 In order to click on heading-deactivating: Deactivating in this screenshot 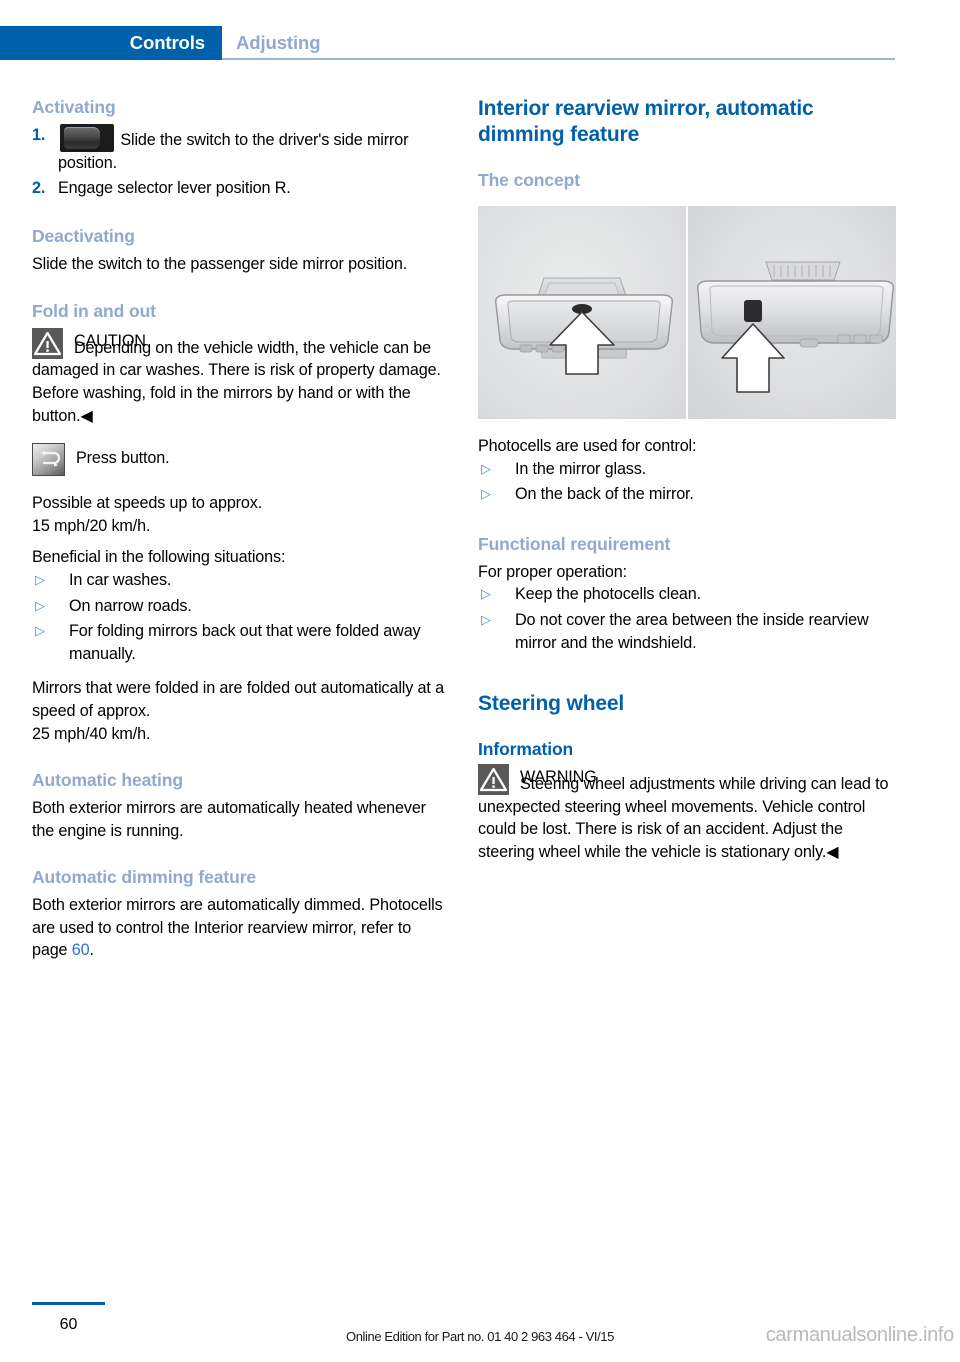, I will do `click(83, 236)`.